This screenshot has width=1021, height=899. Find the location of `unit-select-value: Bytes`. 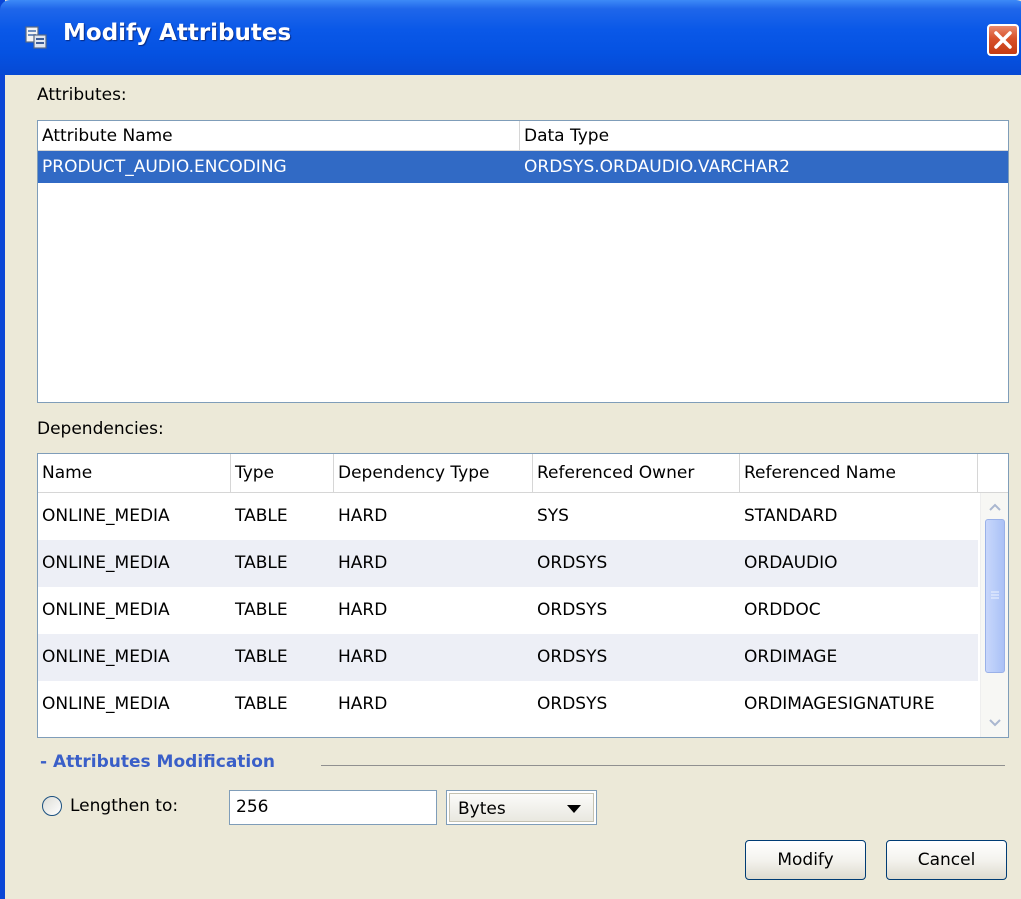

unit-select-value: Bytes is located at coordinates (482, 809).